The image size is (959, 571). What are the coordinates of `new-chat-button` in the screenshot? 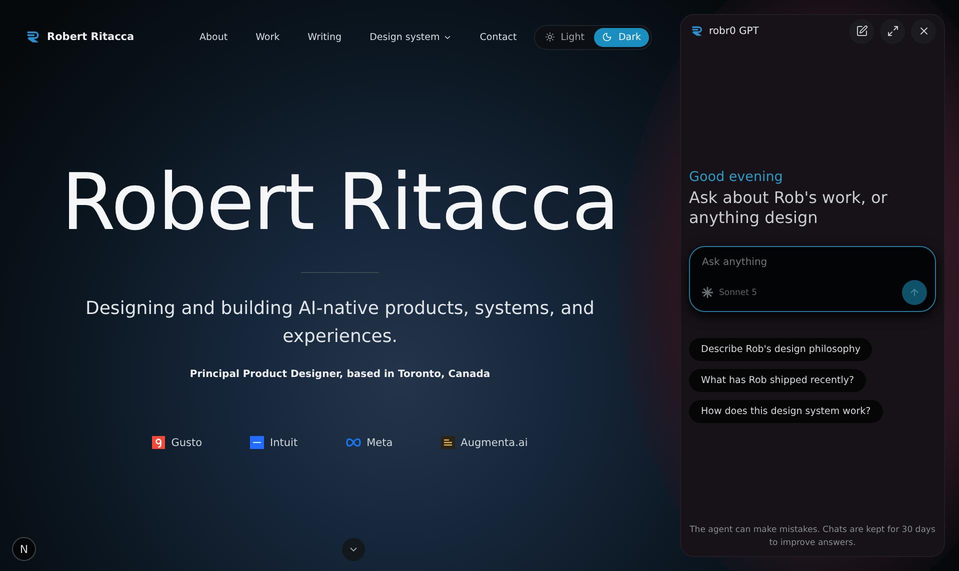 It's located at (861, 31).